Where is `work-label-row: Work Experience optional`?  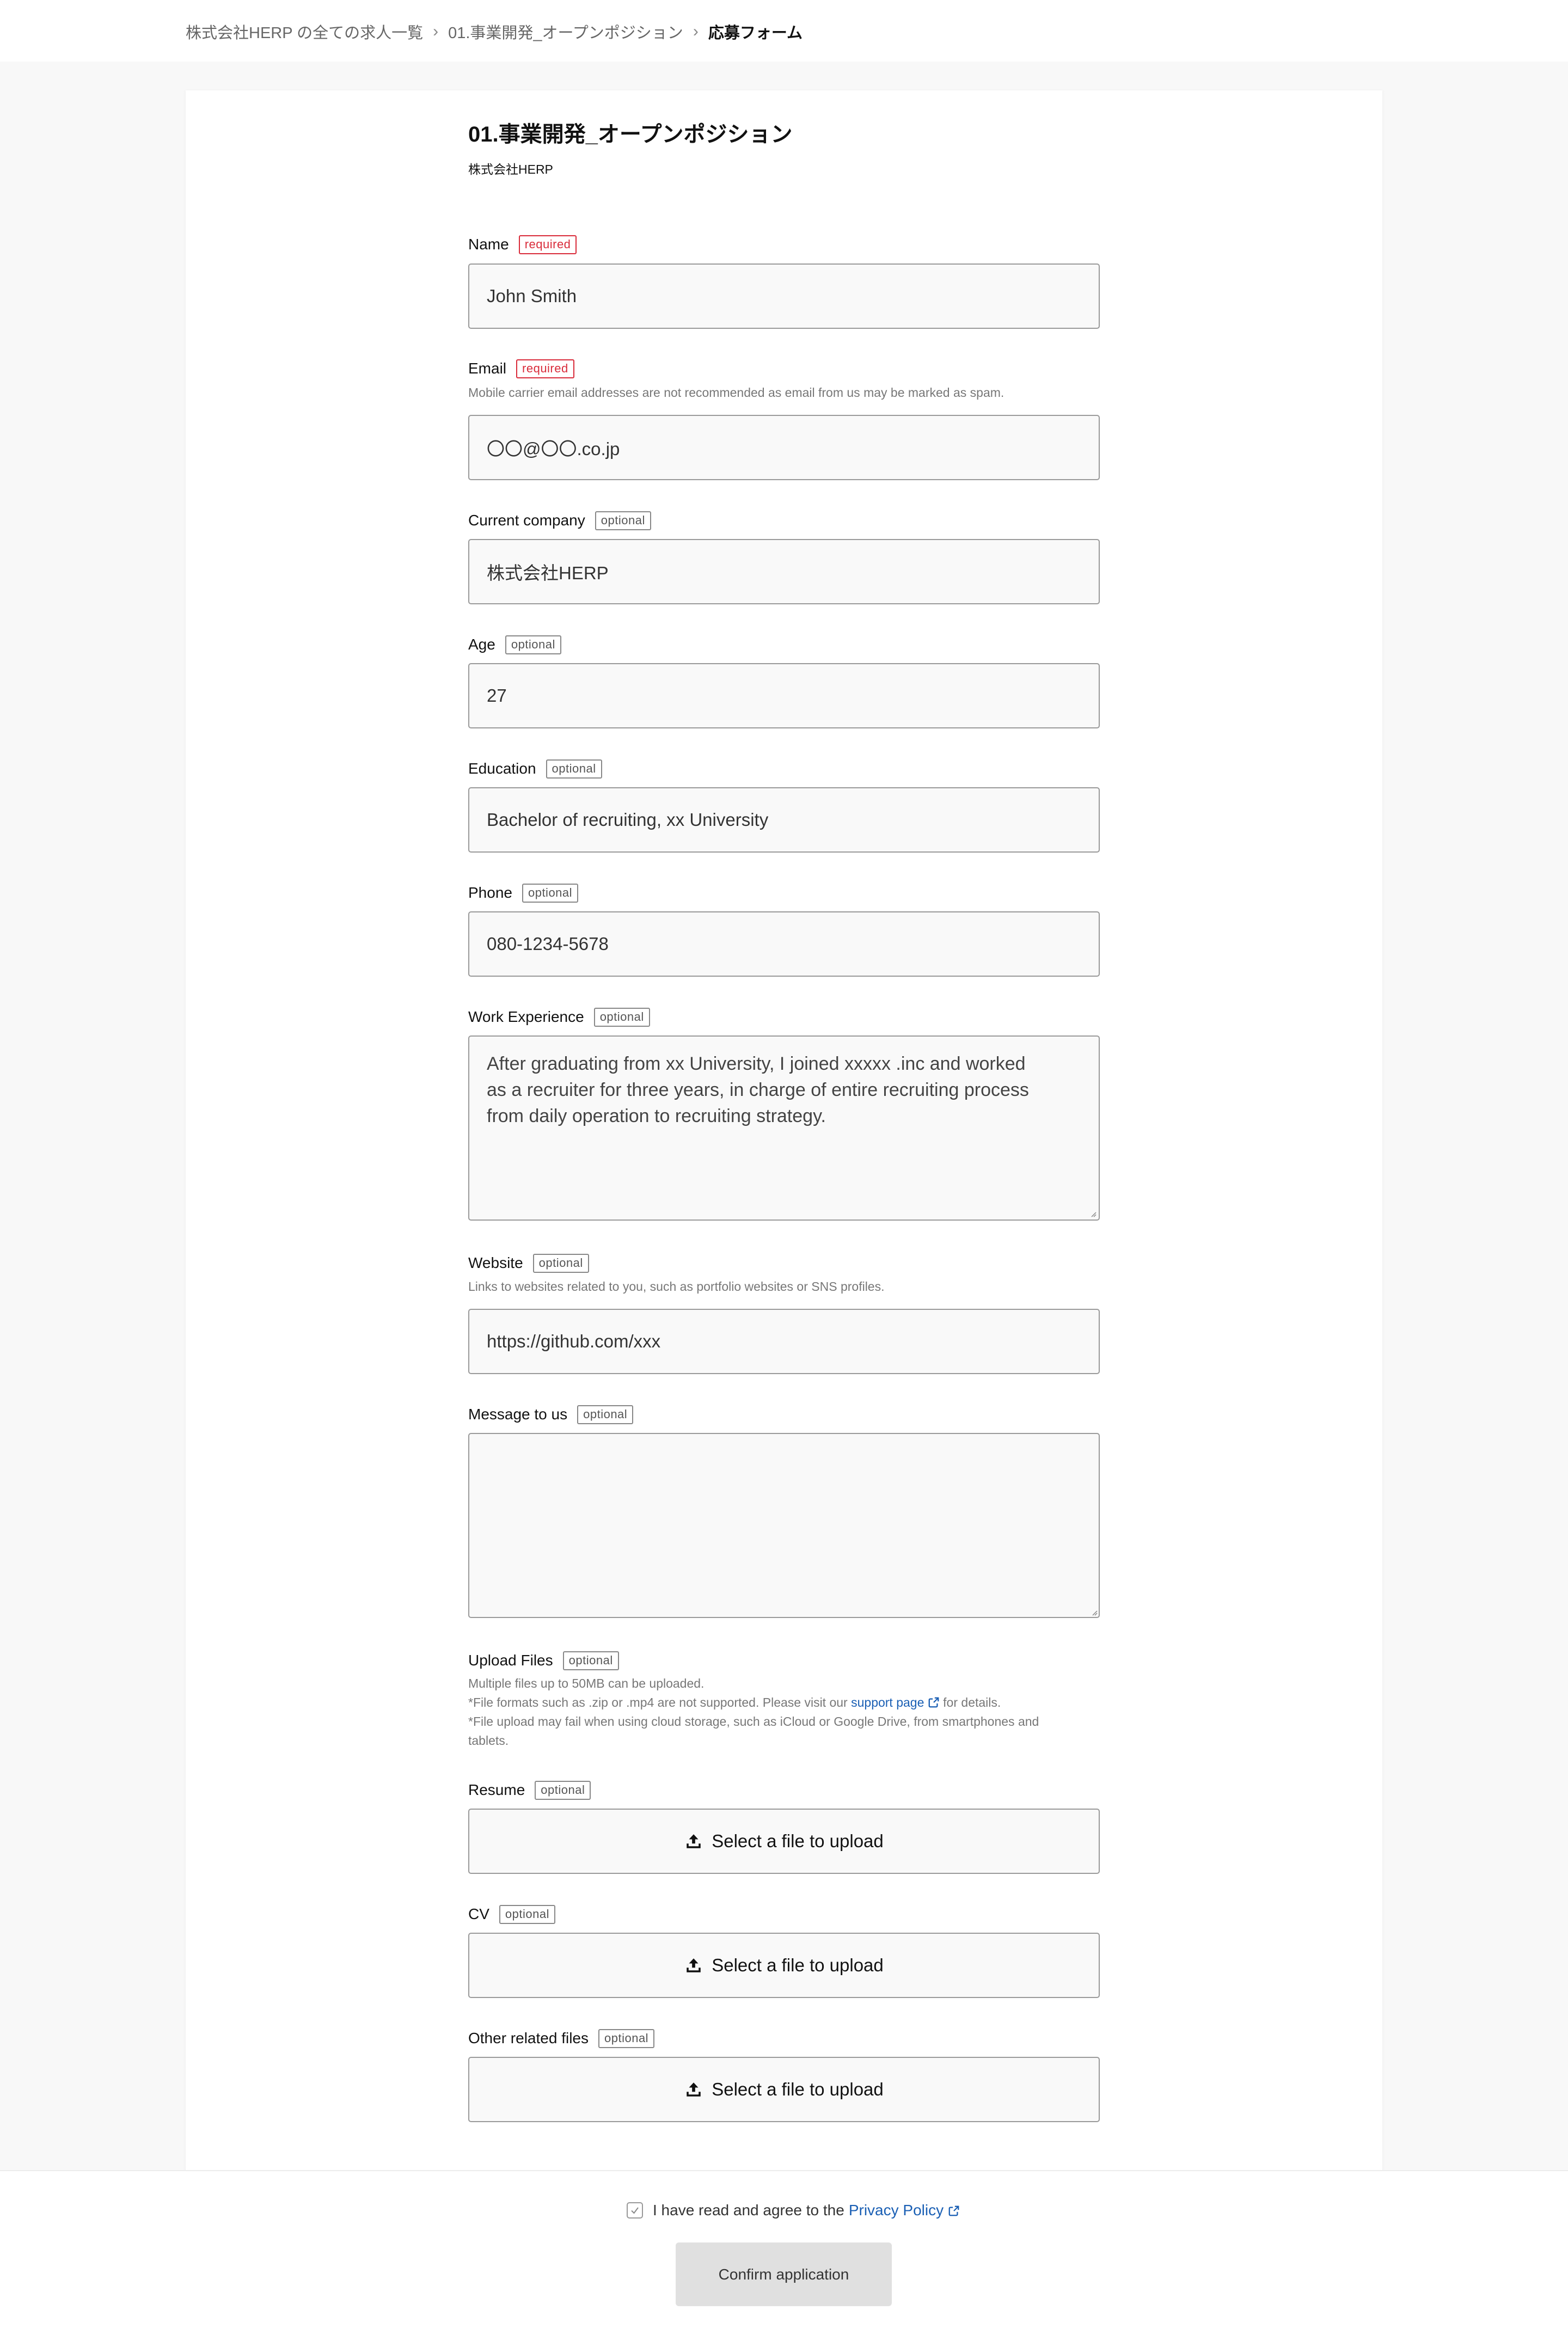
work-label-row: Work Experience optional is located at coordinates (559, 1017).